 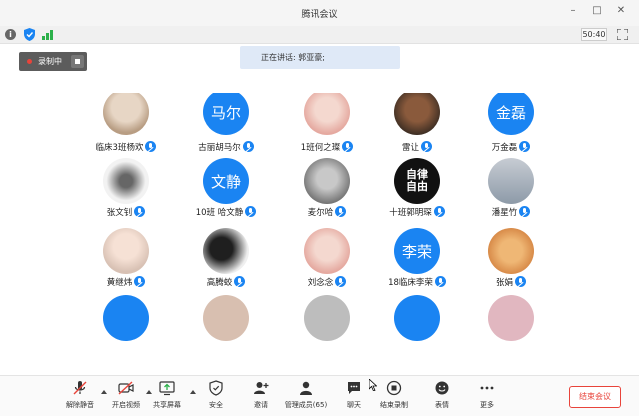 I want to click on participant-name-row: 万金磊, so click(x=511, y=147).